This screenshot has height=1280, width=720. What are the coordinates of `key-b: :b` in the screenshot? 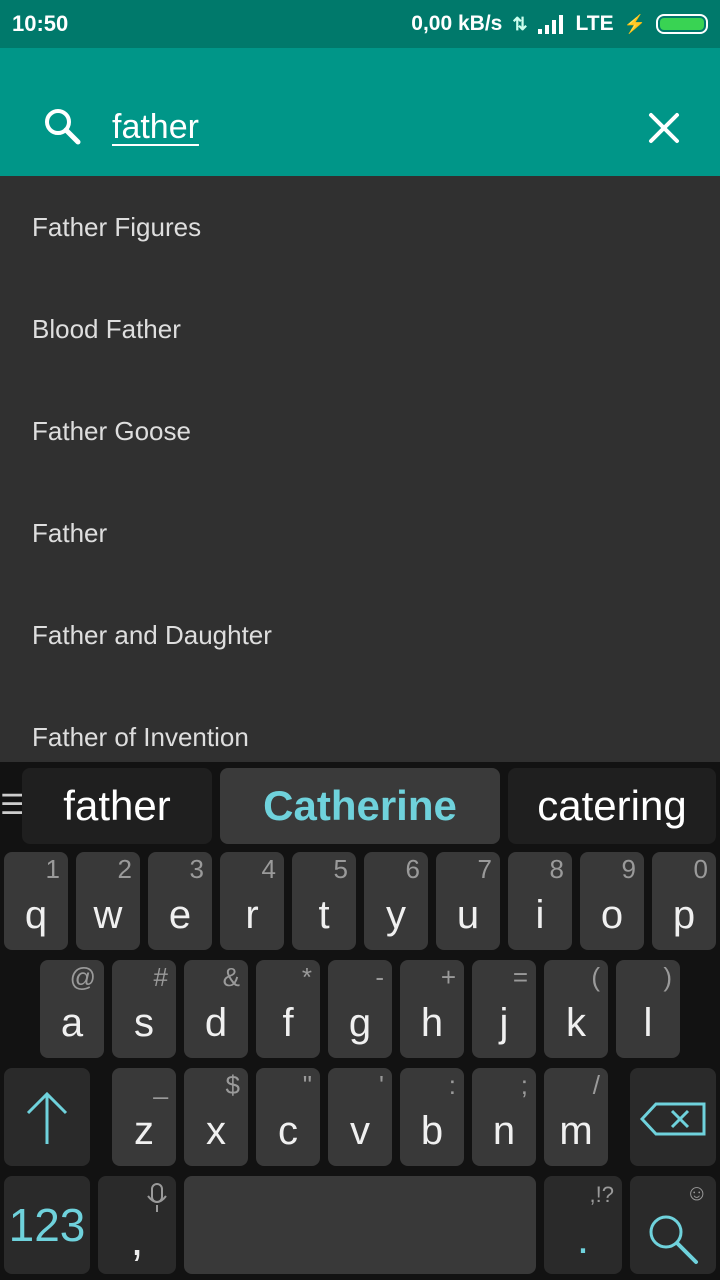 It's located at (432, 1117).